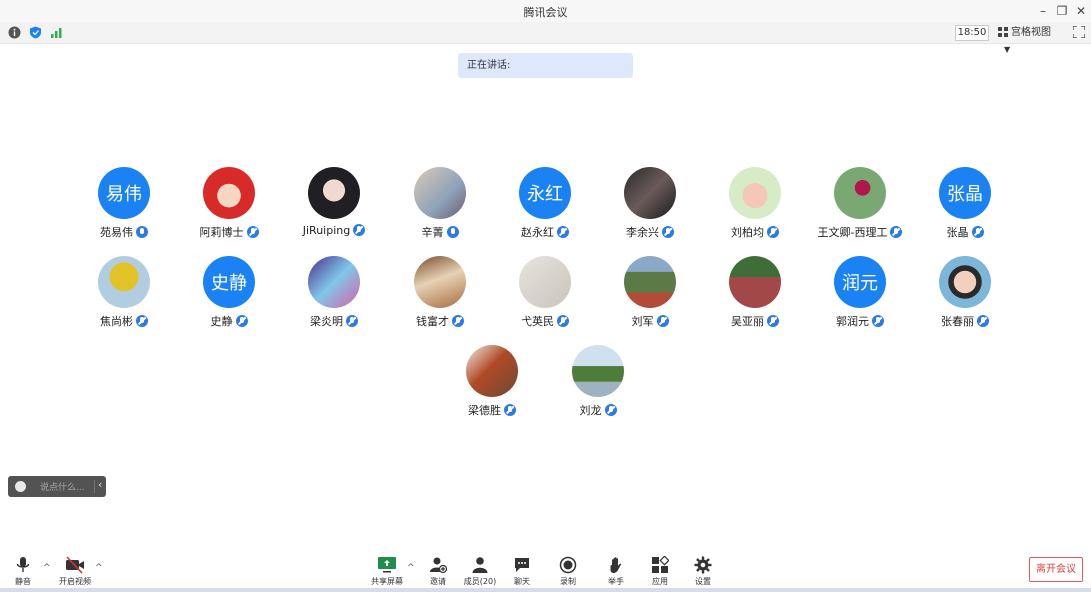 The height and width of the screenshot is (592, 1091). I want to click on view-mode-label: 宫格视图, so click(1031, 32).